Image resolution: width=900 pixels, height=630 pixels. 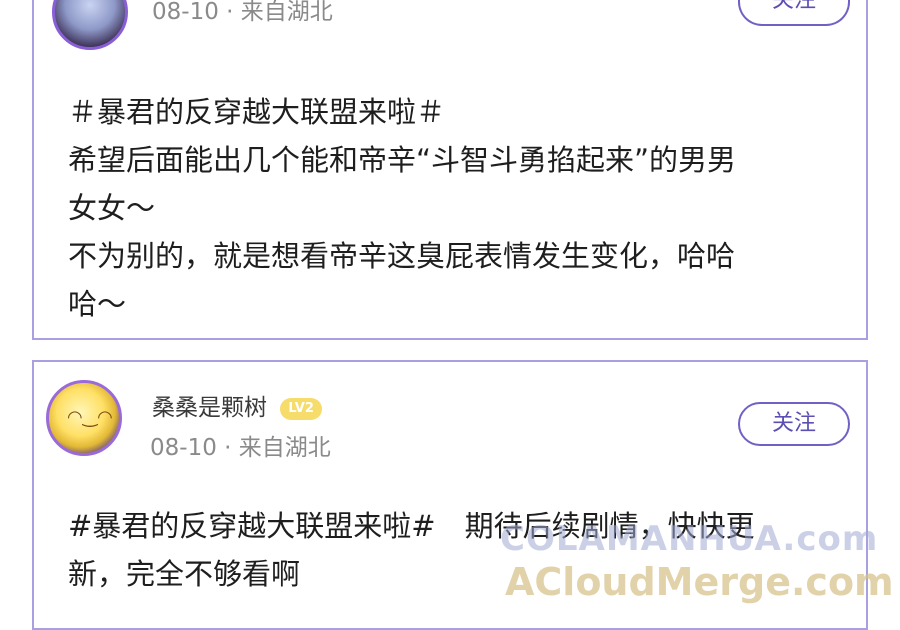 What do you see at coordinates (90, 417) in the screenshot?
I see `emoji-face-icon: ◠‿◠` at bounding box center [90, 417].